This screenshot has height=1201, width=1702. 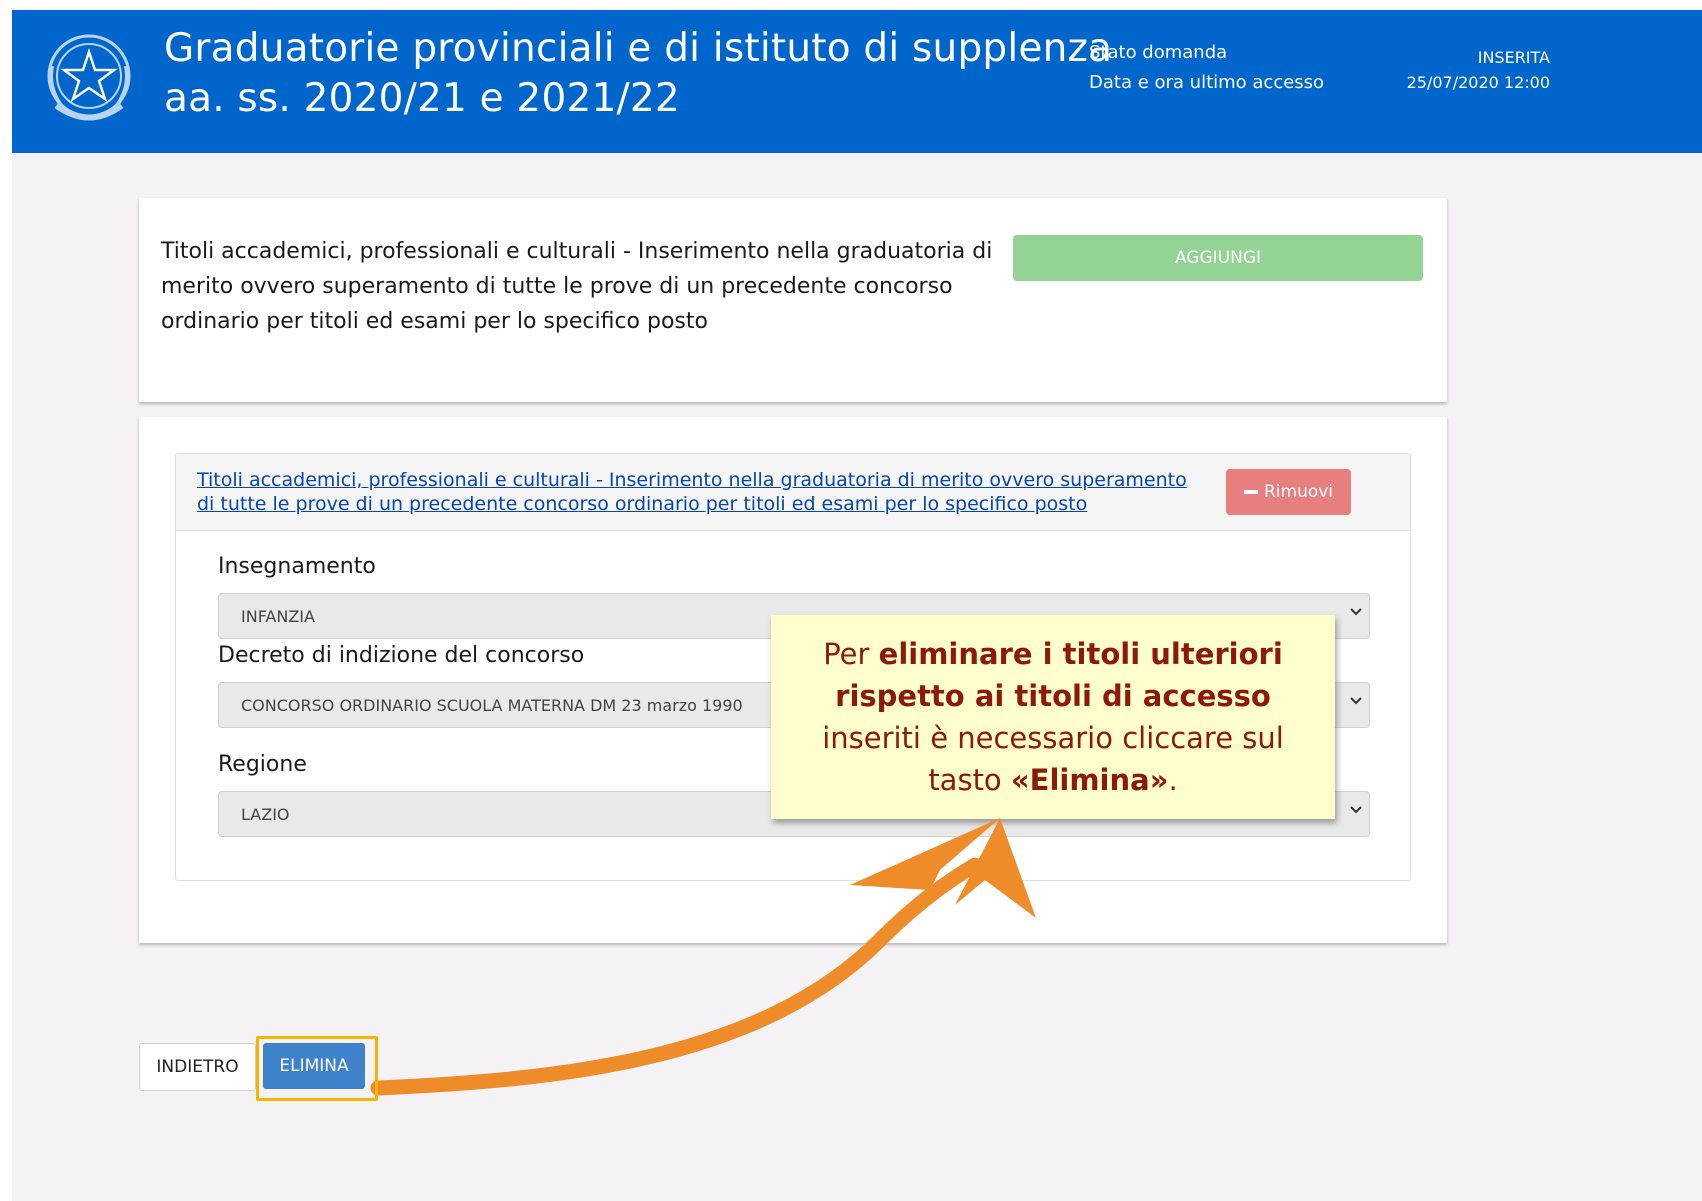 I want to click on remove-button: Rimuovi, so click(x=1288, y=492).